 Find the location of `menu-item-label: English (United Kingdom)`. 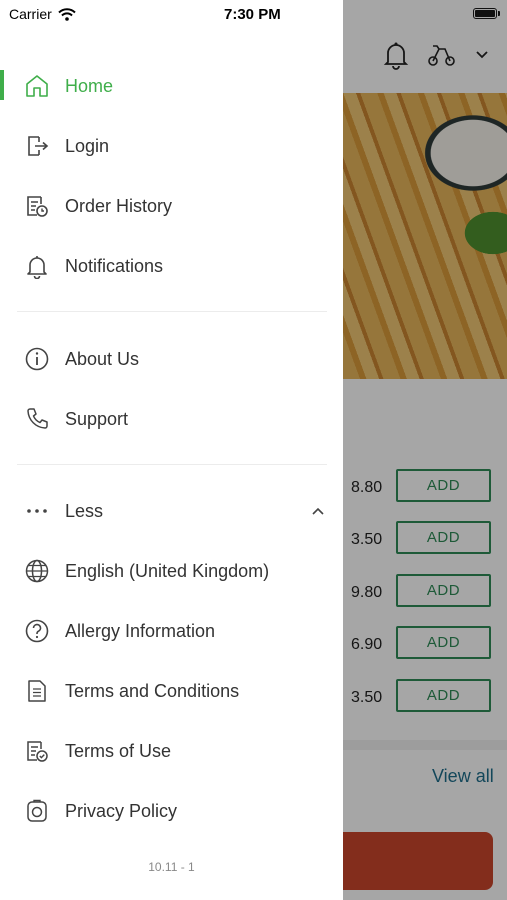

menu-item-label: English (United Kingdom) is located at coordinates (167, 570).